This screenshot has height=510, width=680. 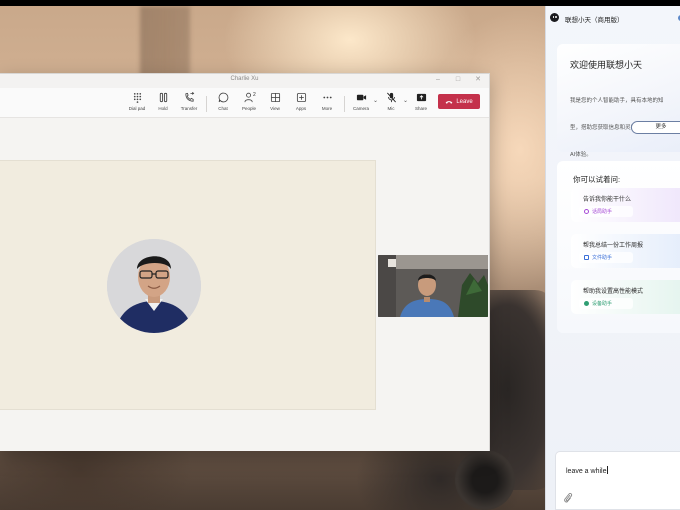 What do you see at coordinates (223, 104) in the screenshot?
I see `chat-button: Chat` at bounding box center [223, 104].